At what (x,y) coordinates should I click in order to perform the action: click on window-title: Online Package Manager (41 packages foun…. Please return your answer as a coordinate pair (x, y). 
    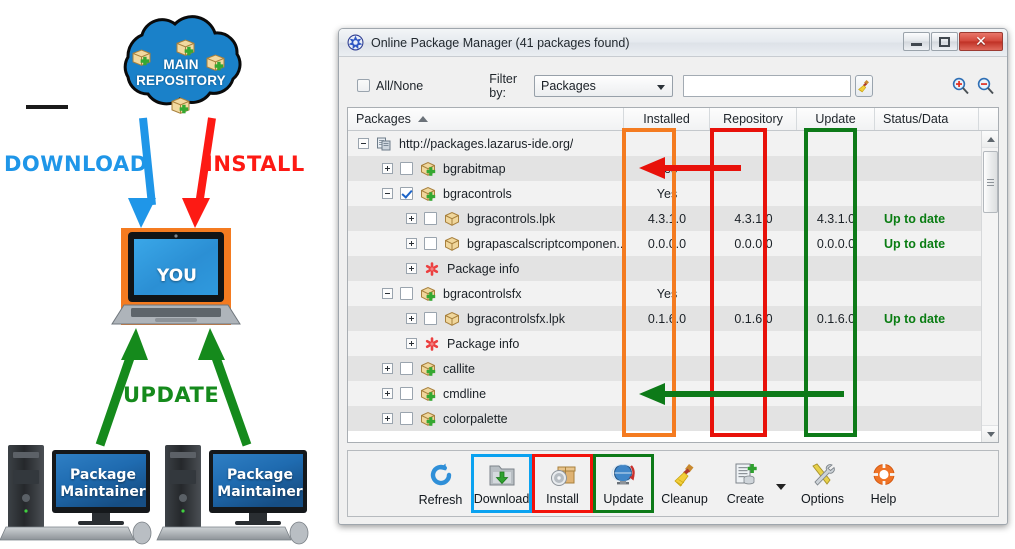
    Looking at the image, I should click on (500, 42).